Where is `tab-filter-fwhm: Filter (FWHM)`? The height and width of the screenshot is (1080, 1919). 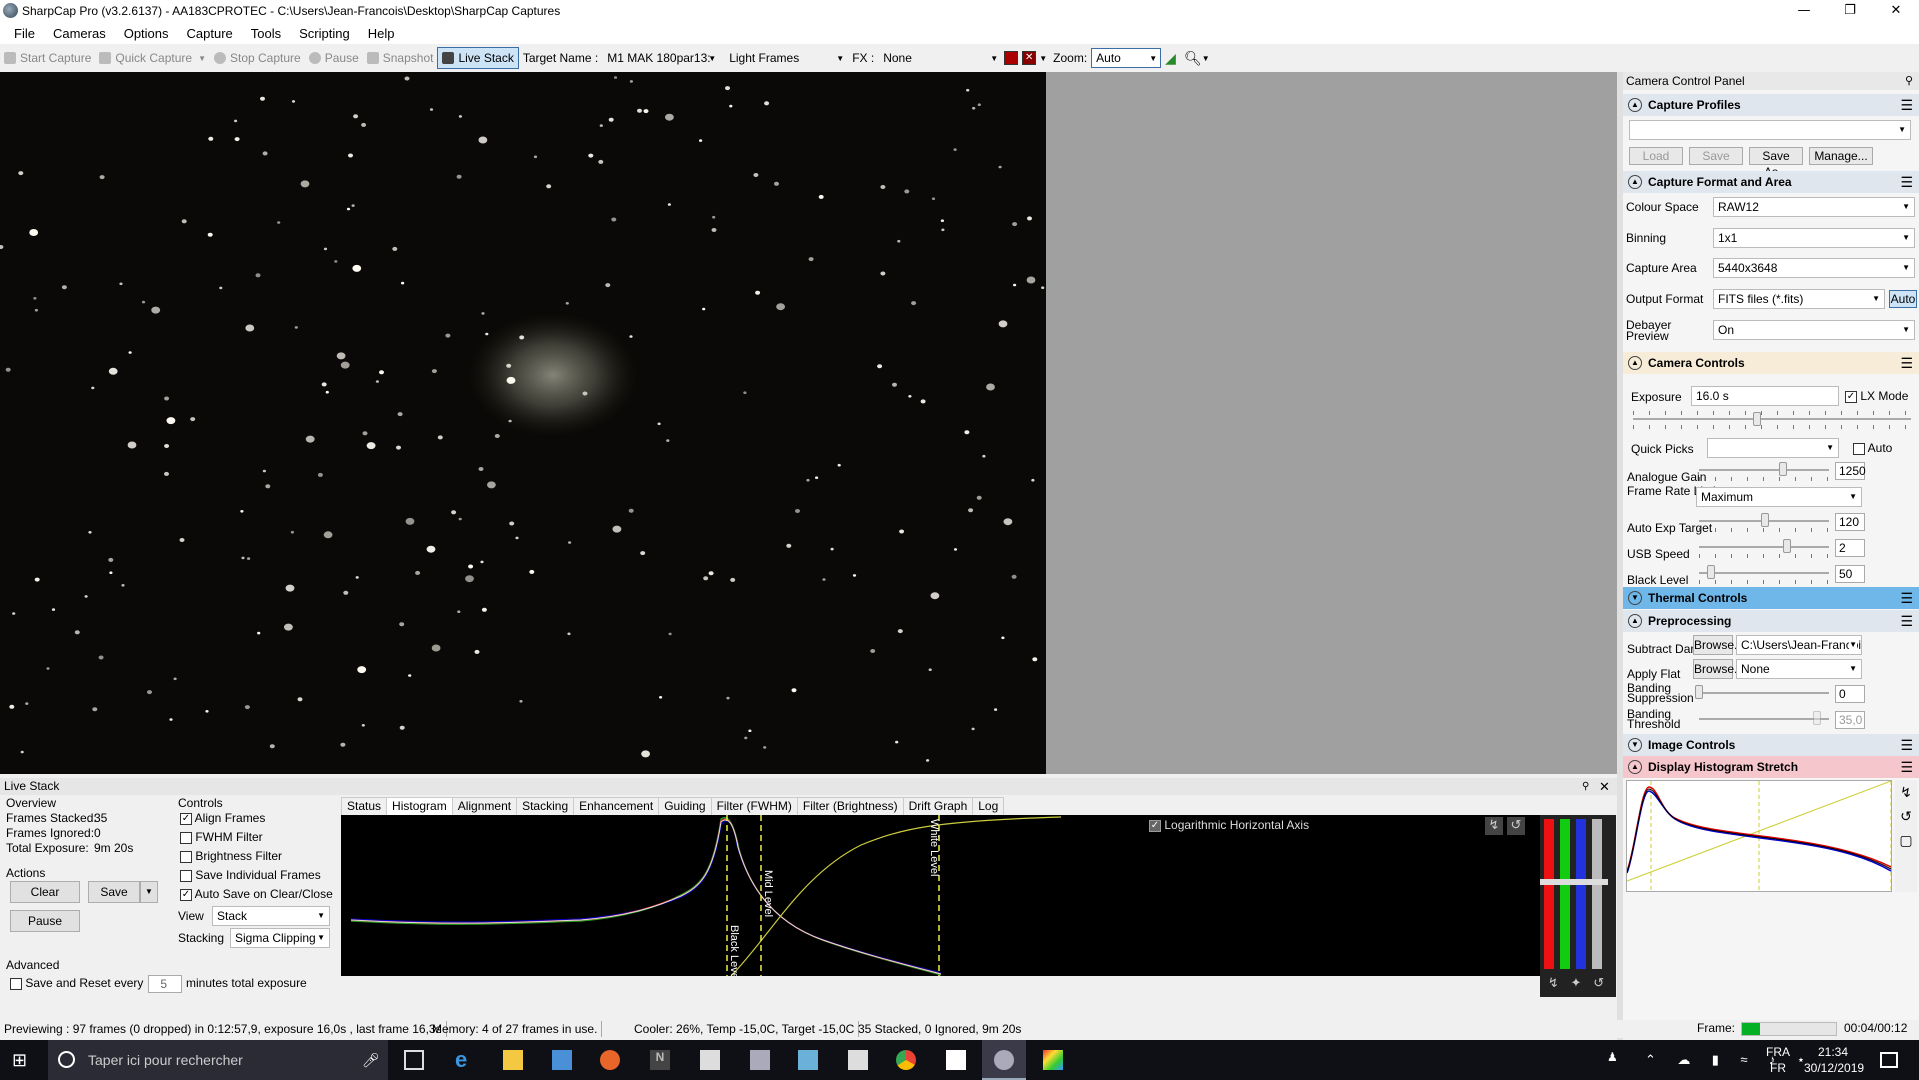 tab-filter-fwhm: Filter (FWHM) is located at coordinates (754, 806).